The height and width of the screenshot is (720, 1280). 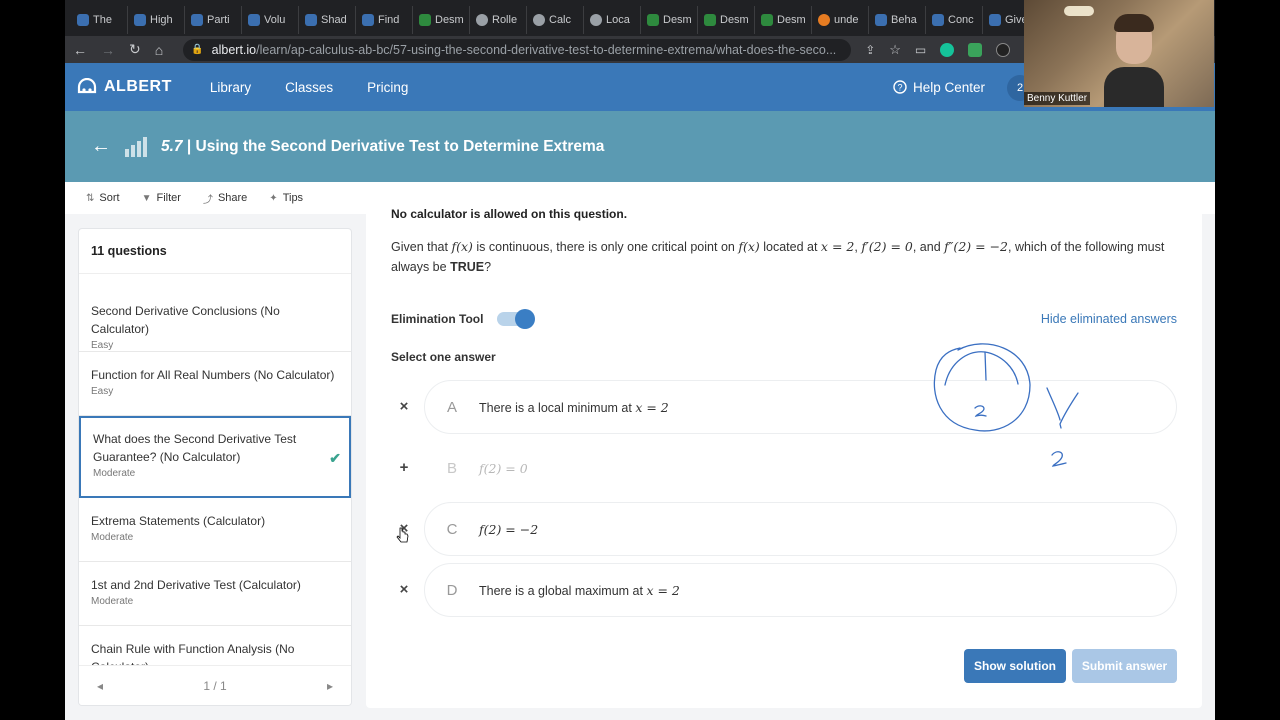 I want to click on pen-extension-icon, so click(x=1003, y=49).